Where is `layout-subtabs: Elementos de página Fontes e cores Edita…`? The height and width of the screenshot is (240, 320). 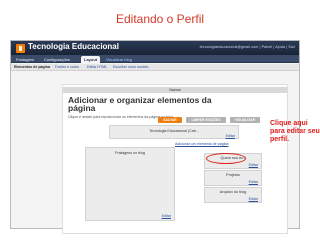
layout-subtabs: Elementos de página Fontes e cores Edita… is located at coordinates (155, 67).